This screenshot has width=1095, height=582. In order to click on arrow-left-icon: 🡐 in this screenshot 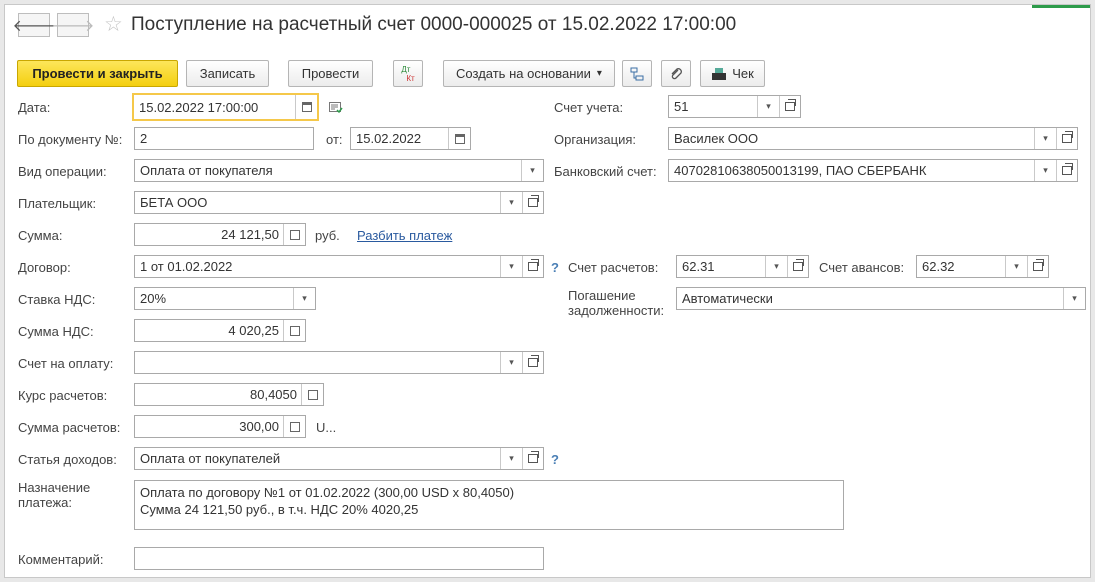, I will do `click(34, 26)`.